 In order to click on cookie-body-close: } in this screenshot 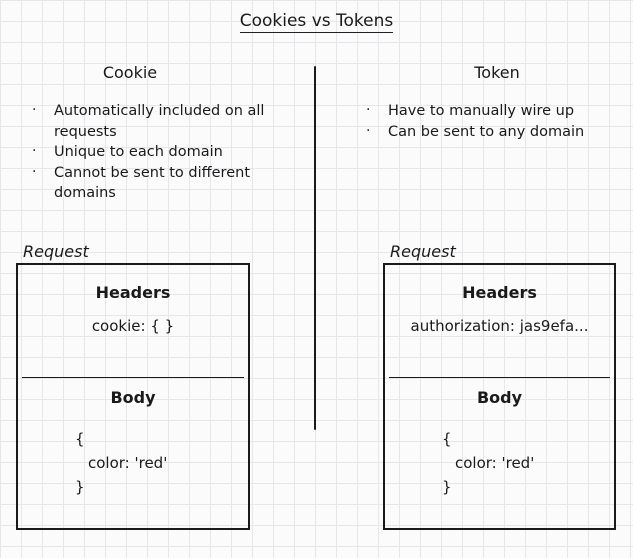, I will do `click(80, 487)`.